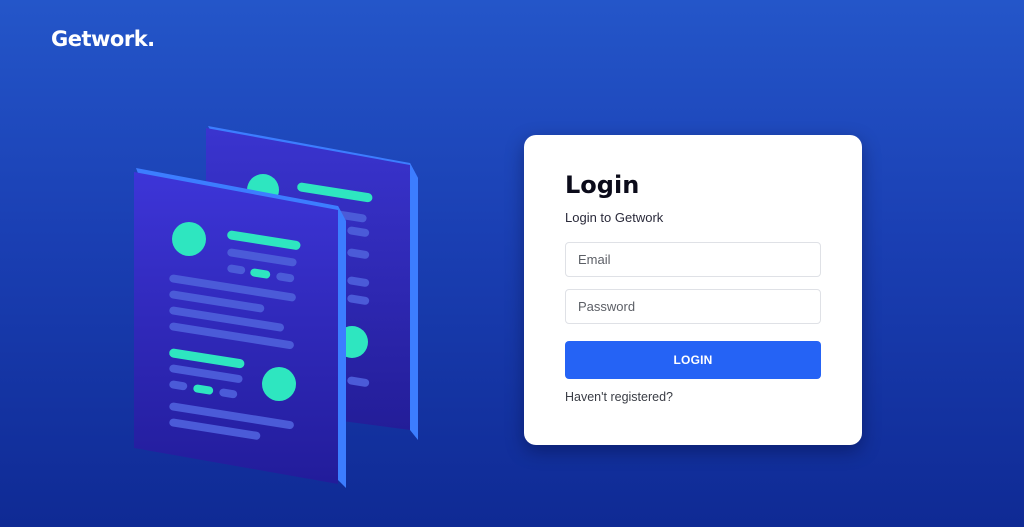 This screenshot has height=527, width=1024. Describe the element at coordinates (619, 397) in the screenshot. I see `register-link: Haven't registered?` at that location.